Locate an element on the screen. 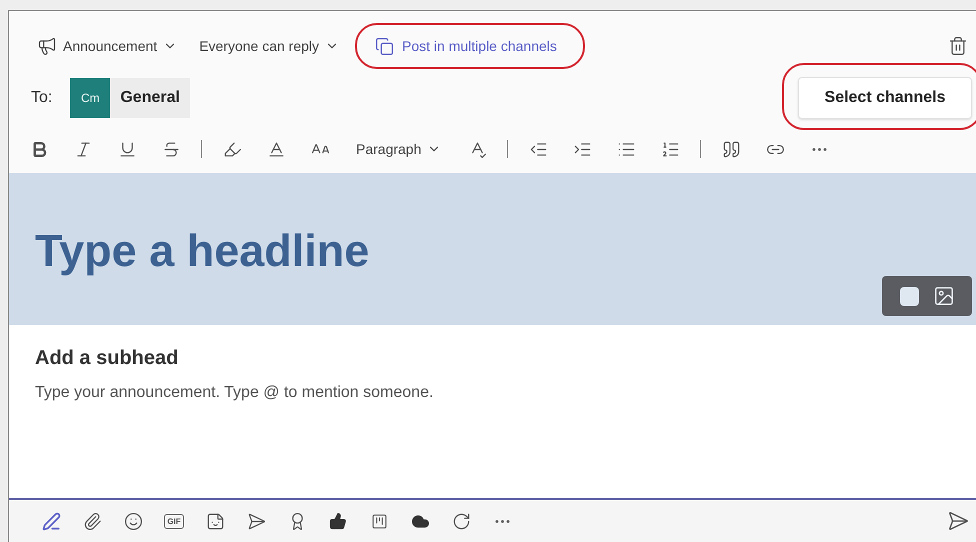 This screenshot has width=976, height=542. message-field: Type your announcement. Type @ to mention someone. is located at coordinates (492, 393).